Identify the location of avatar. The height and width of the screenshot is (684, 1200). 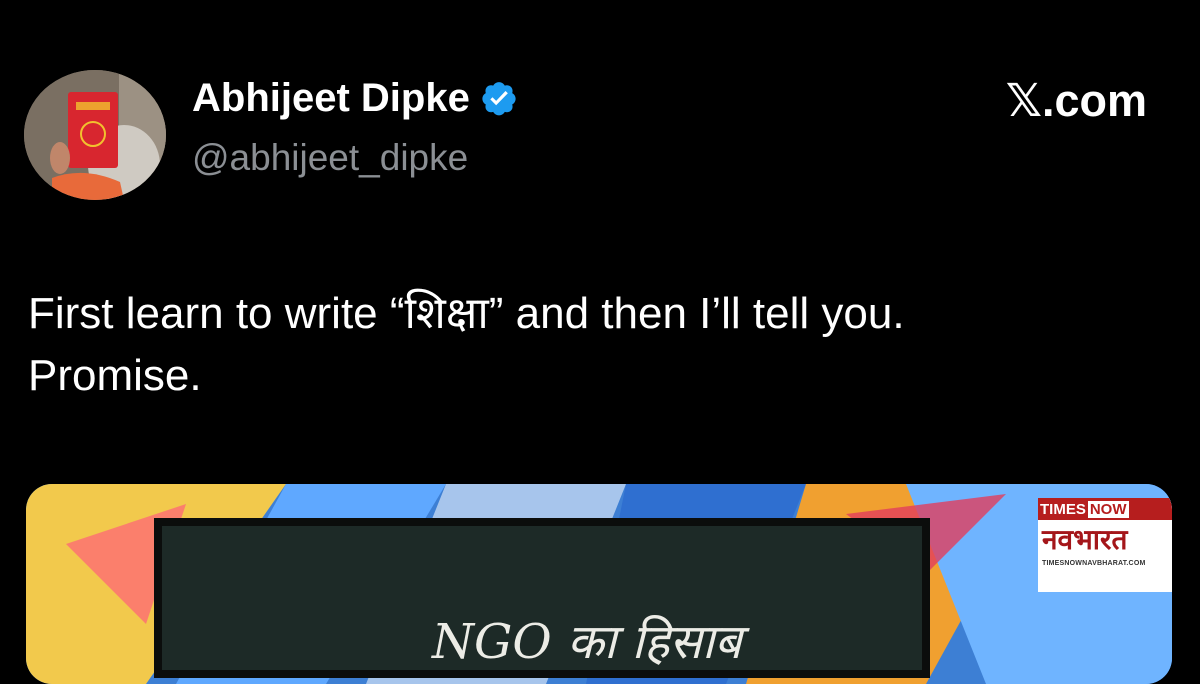
(95, 135).